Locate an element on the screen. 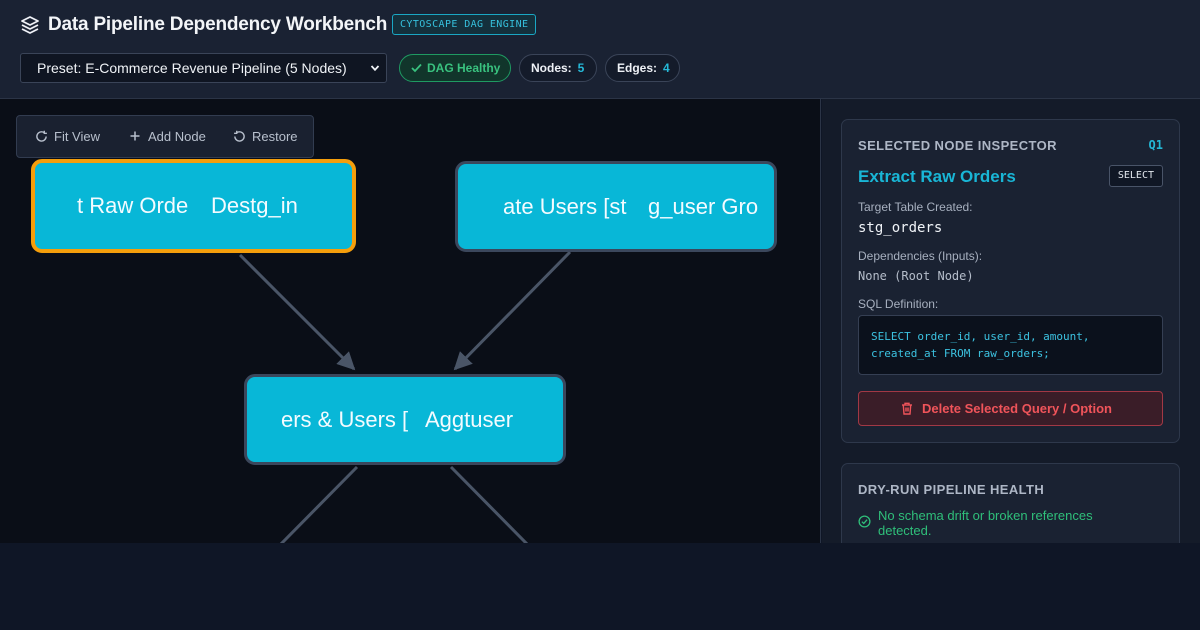 The height and width of the screenshot is (630, 1200). node-q3: ers & Users [ Aggtuser is located at coordinates (405, 419).